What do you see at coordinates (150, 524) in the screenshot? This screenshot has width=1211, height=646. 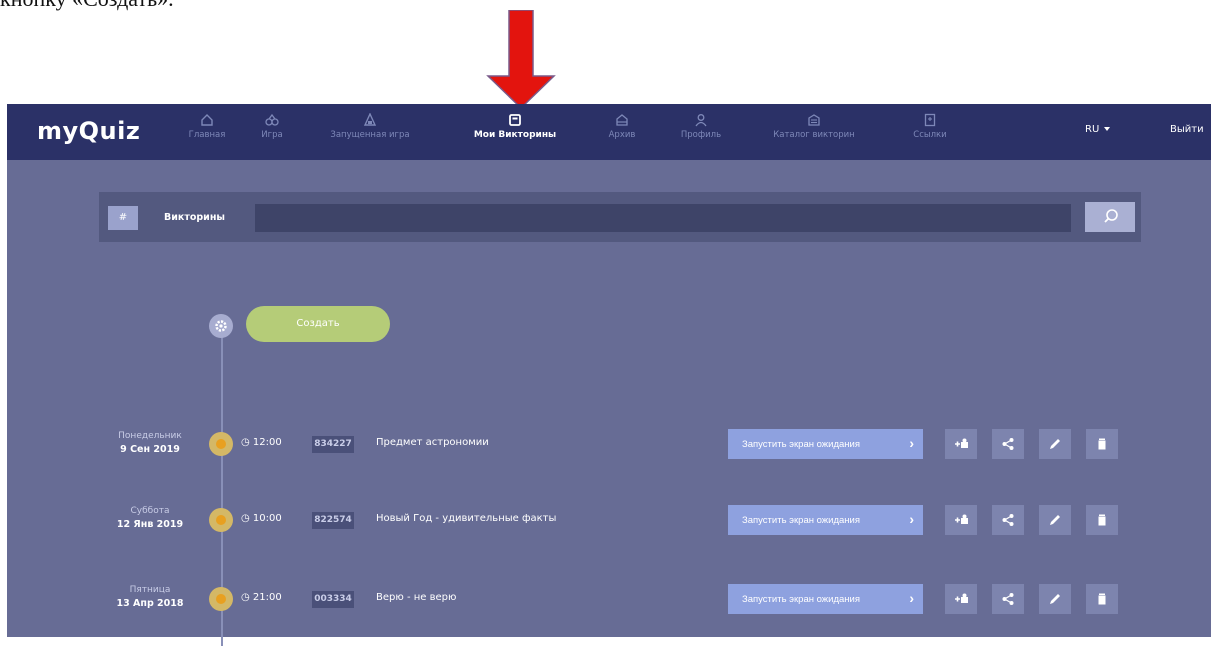 I see `quiz-date-value: 12 Янв 2019` at bounding box center [150, 524].